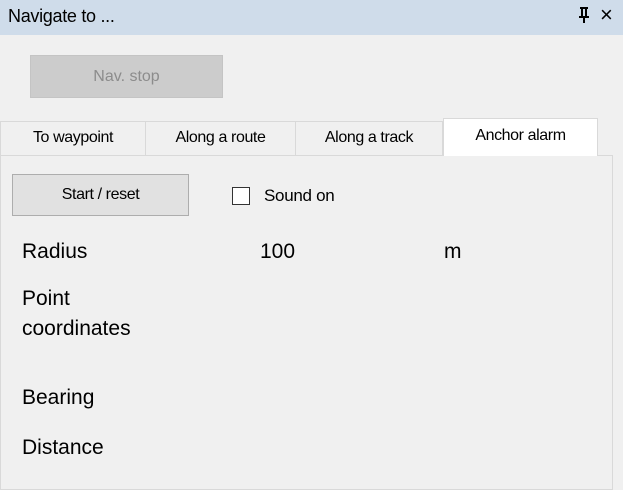 The height and width of the screenshot is (490, 623). I want to click on nav-stop-button: Nav. stop, so click(126, 76).